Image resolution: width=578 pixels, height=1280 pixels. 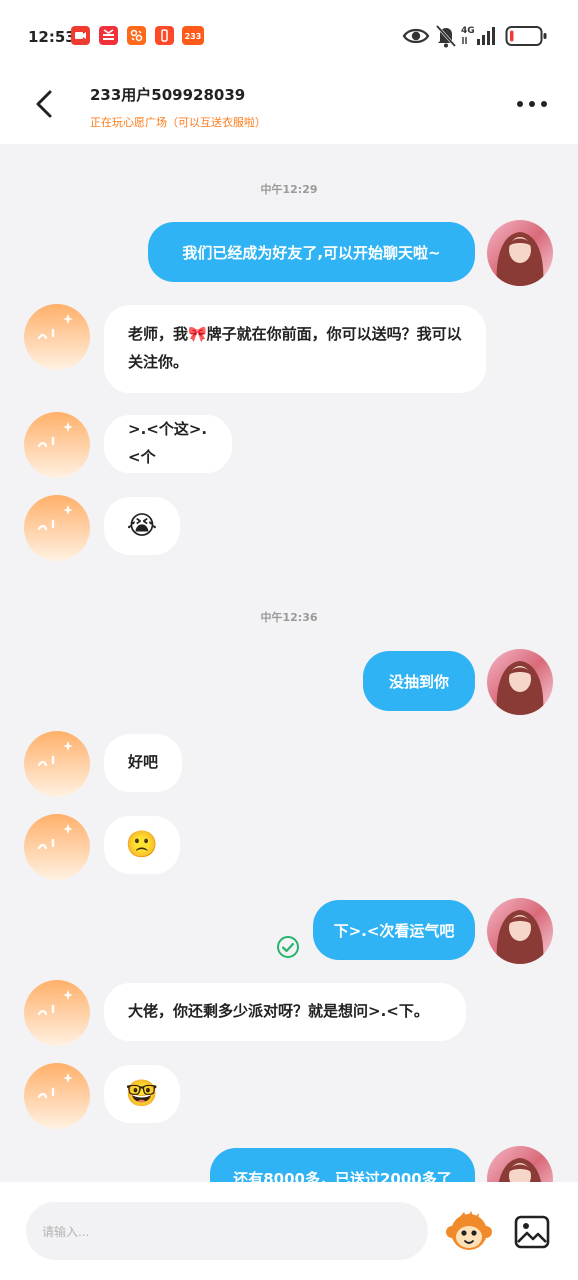 I want to click on chat-title: 233用户509928039, so click(x=168, y=95).